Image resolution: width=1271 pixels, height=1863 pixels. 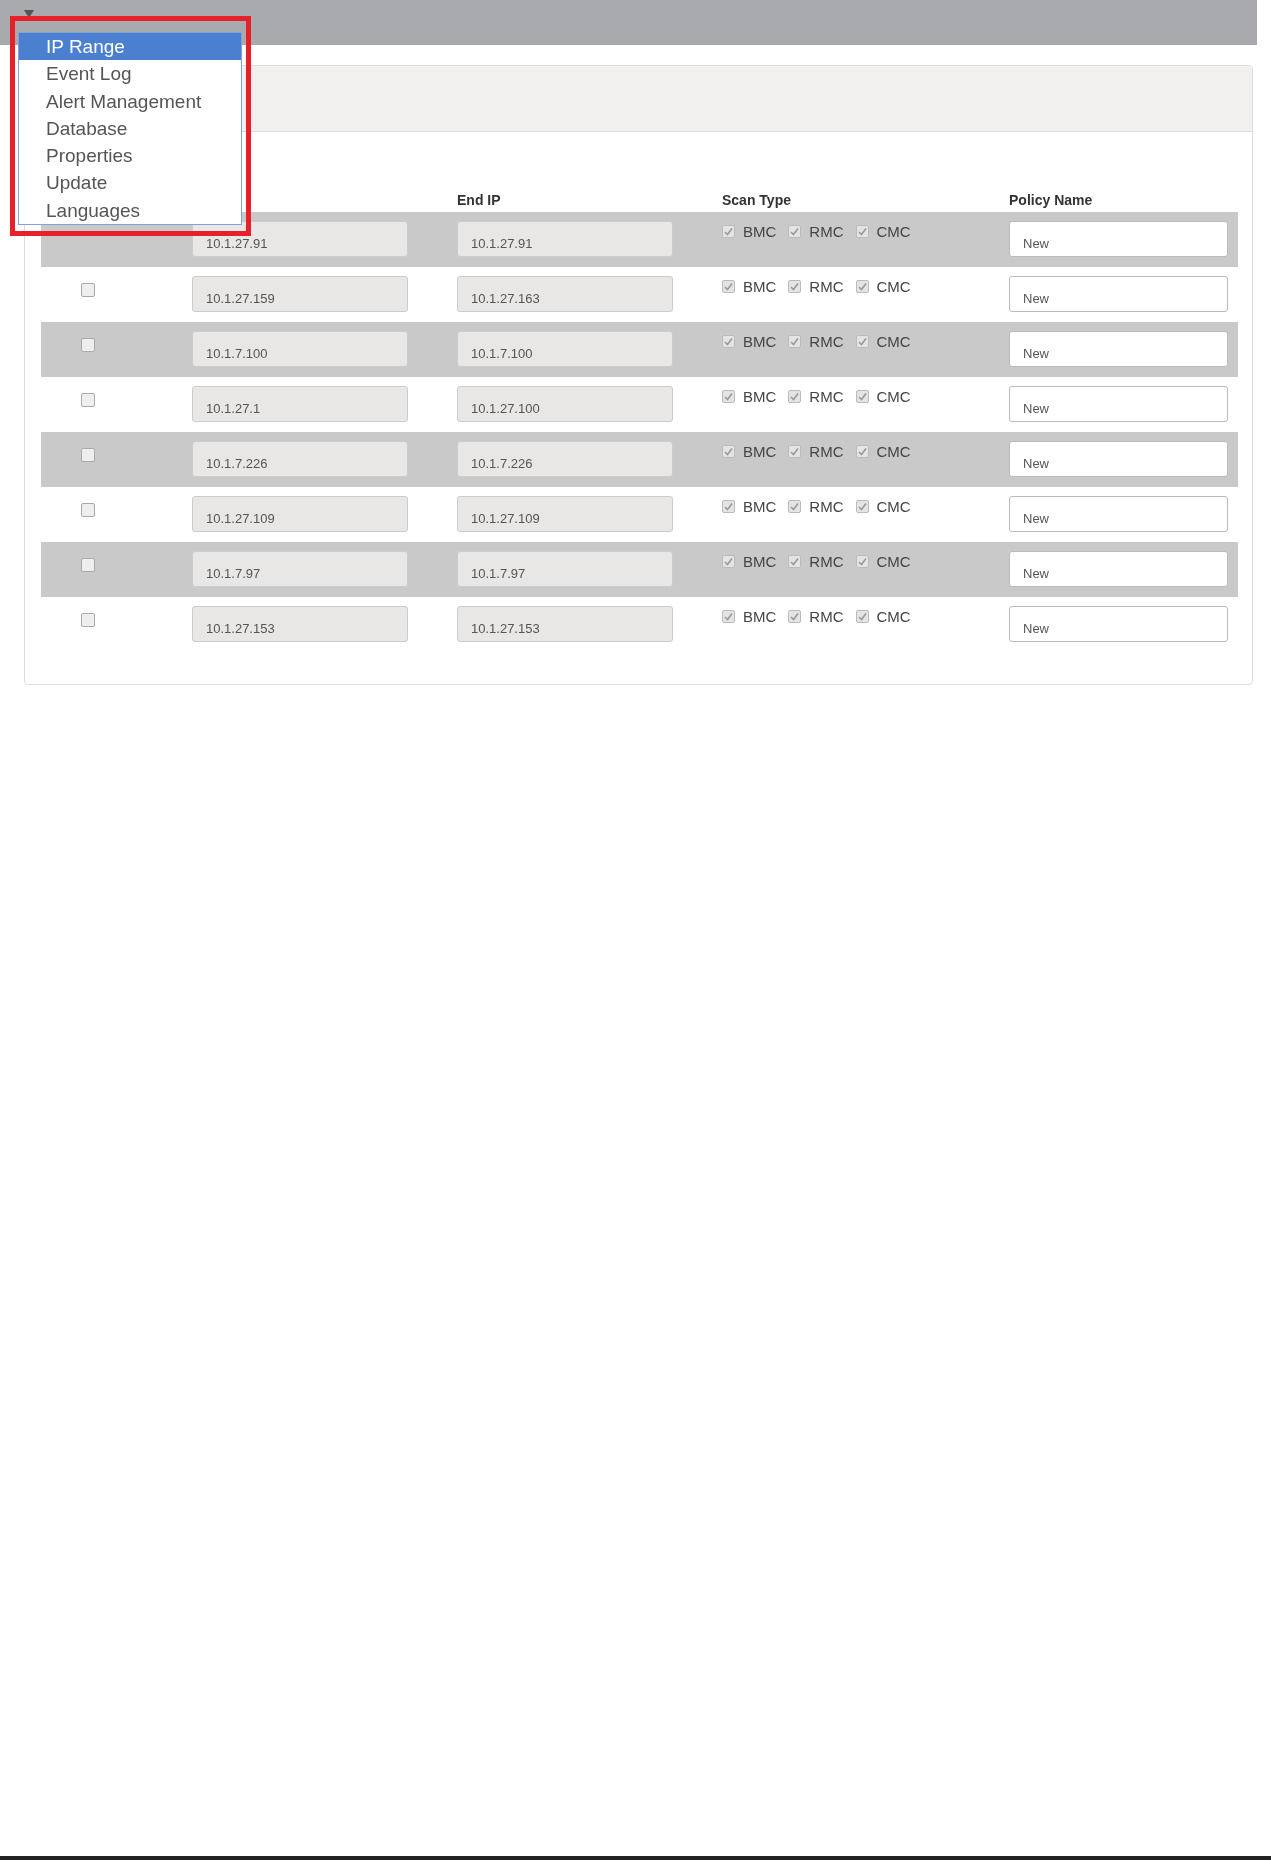 What do you see at coordinates (565, 459) in the screenshot?
I see `end-ip-field: 10.1.7.226` at bounding box center [565, 459].